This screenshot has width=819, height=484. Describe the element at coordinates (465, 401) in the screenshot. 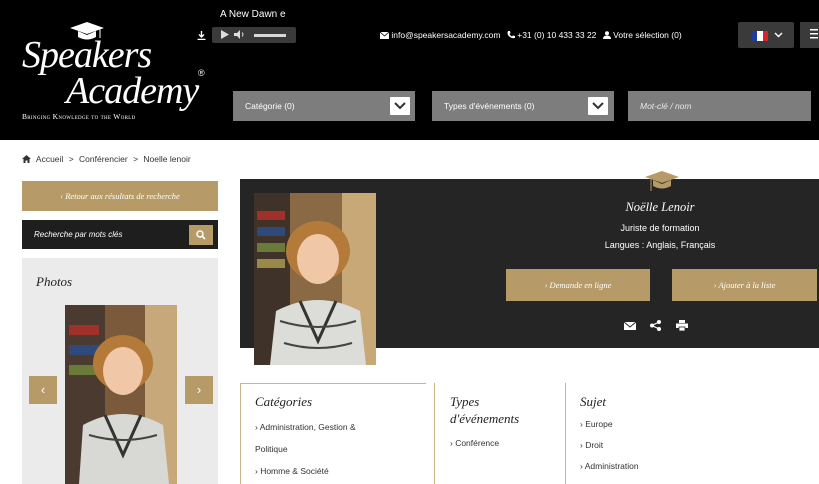

I see `event-types-title: Types` at that location.